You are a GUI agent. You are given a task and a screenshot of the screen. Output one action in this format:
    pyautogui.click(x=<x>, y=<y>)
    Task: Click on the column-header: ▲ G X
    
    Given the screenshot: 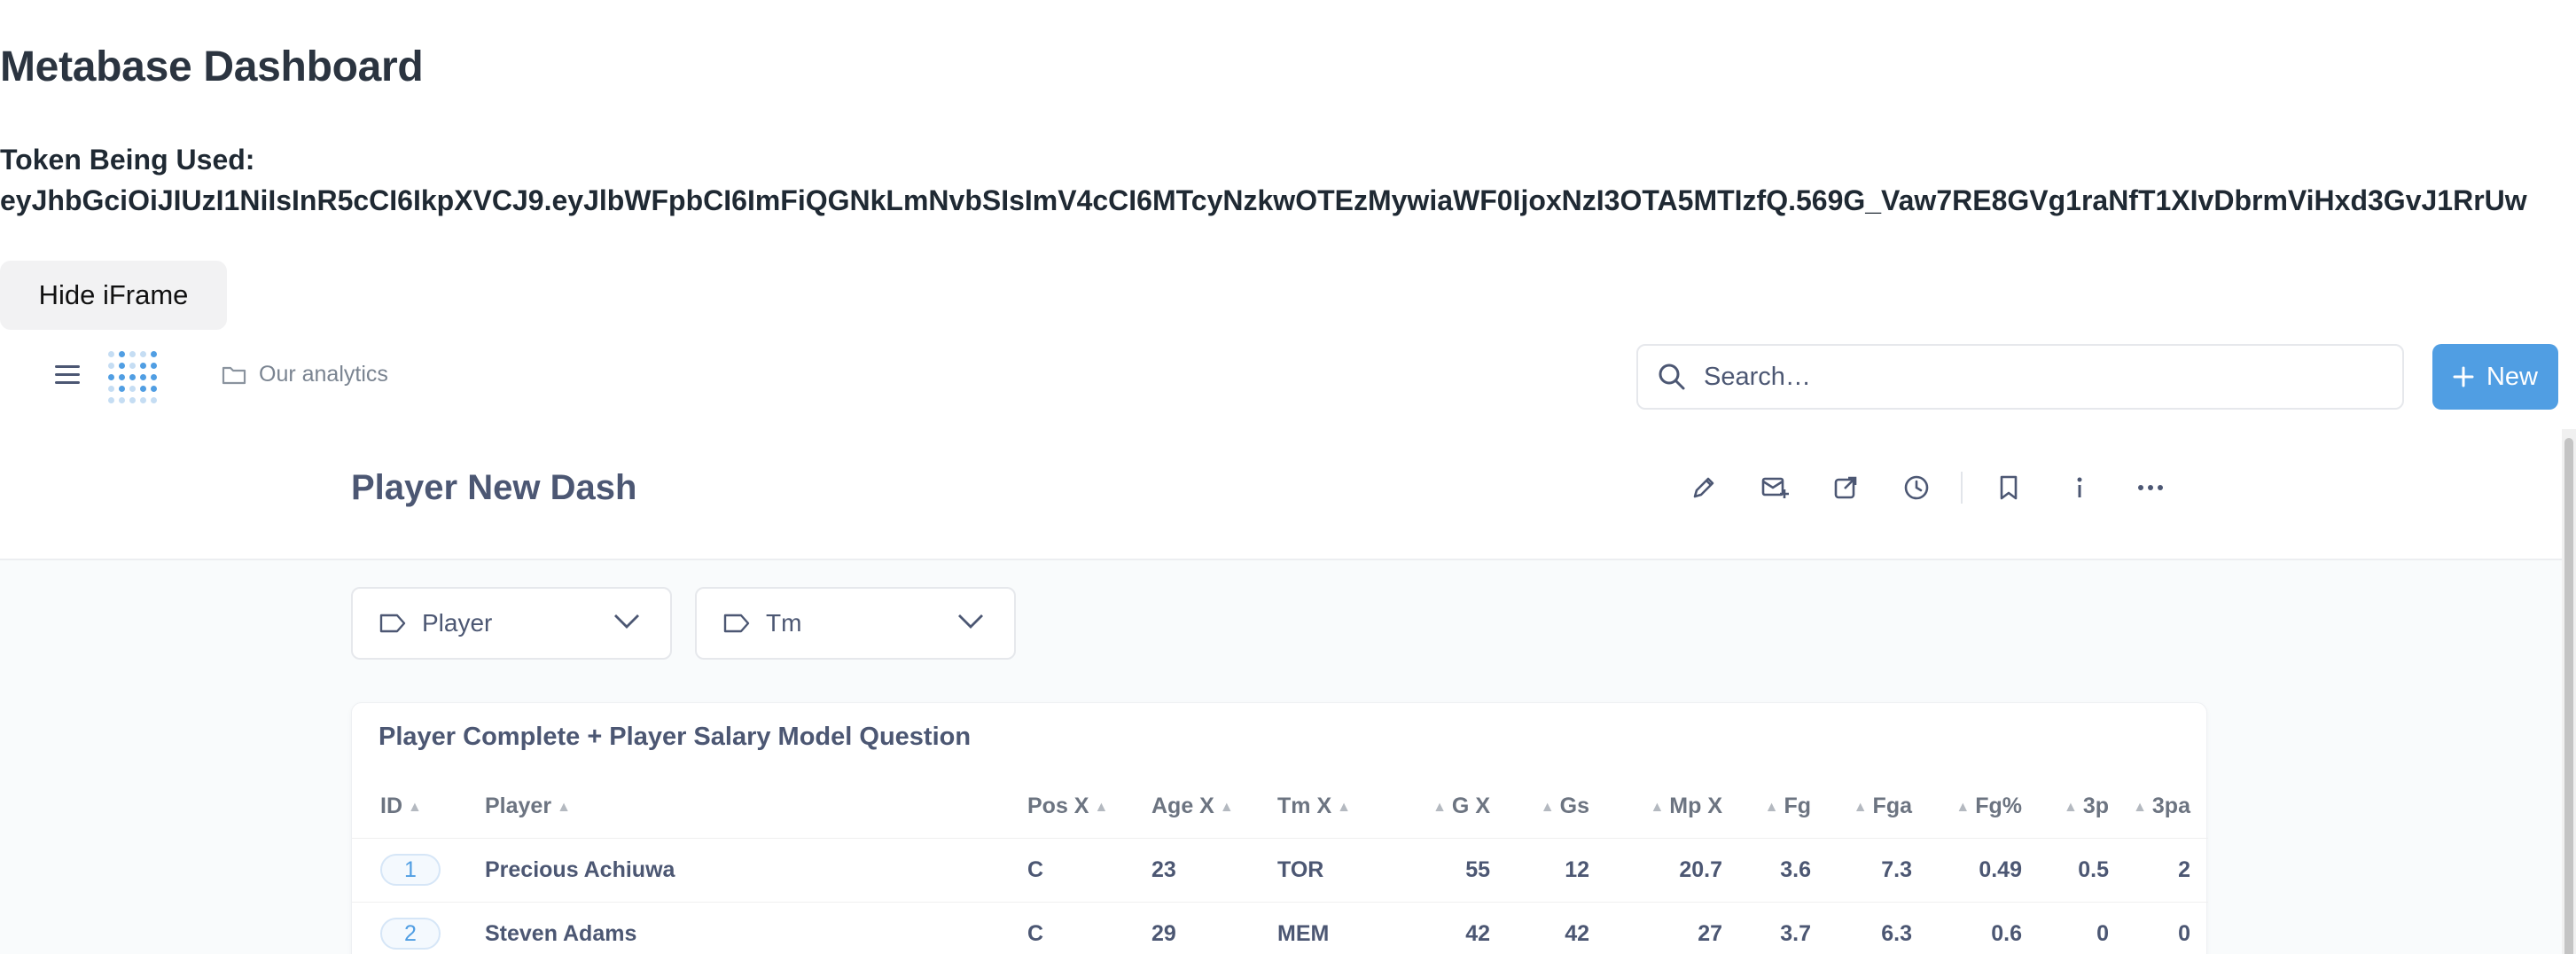 What is the action you would take?
    pyautogui.click(x=1437, y=807)
    